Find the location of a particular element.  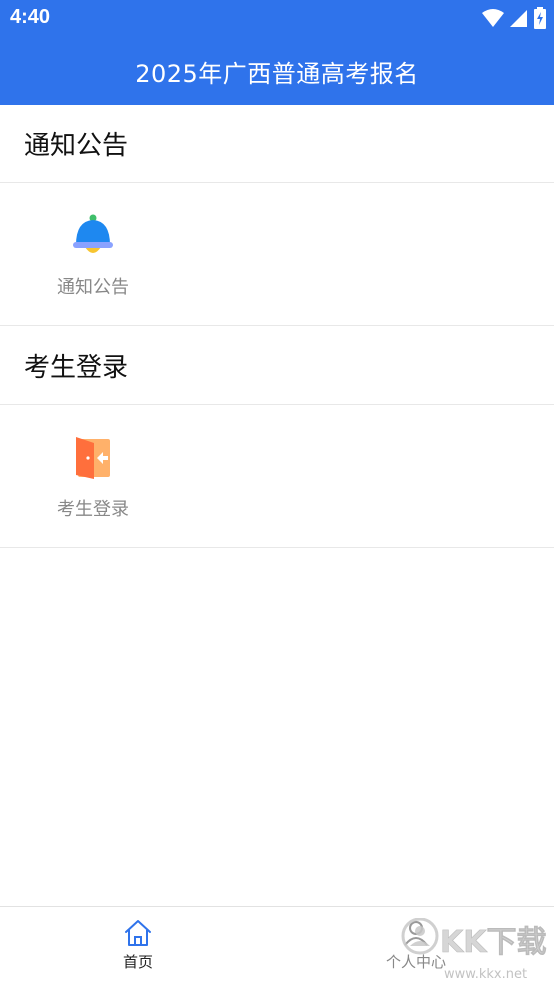

grid-item-label: 考生登录 is located at coordinates (93, 509).